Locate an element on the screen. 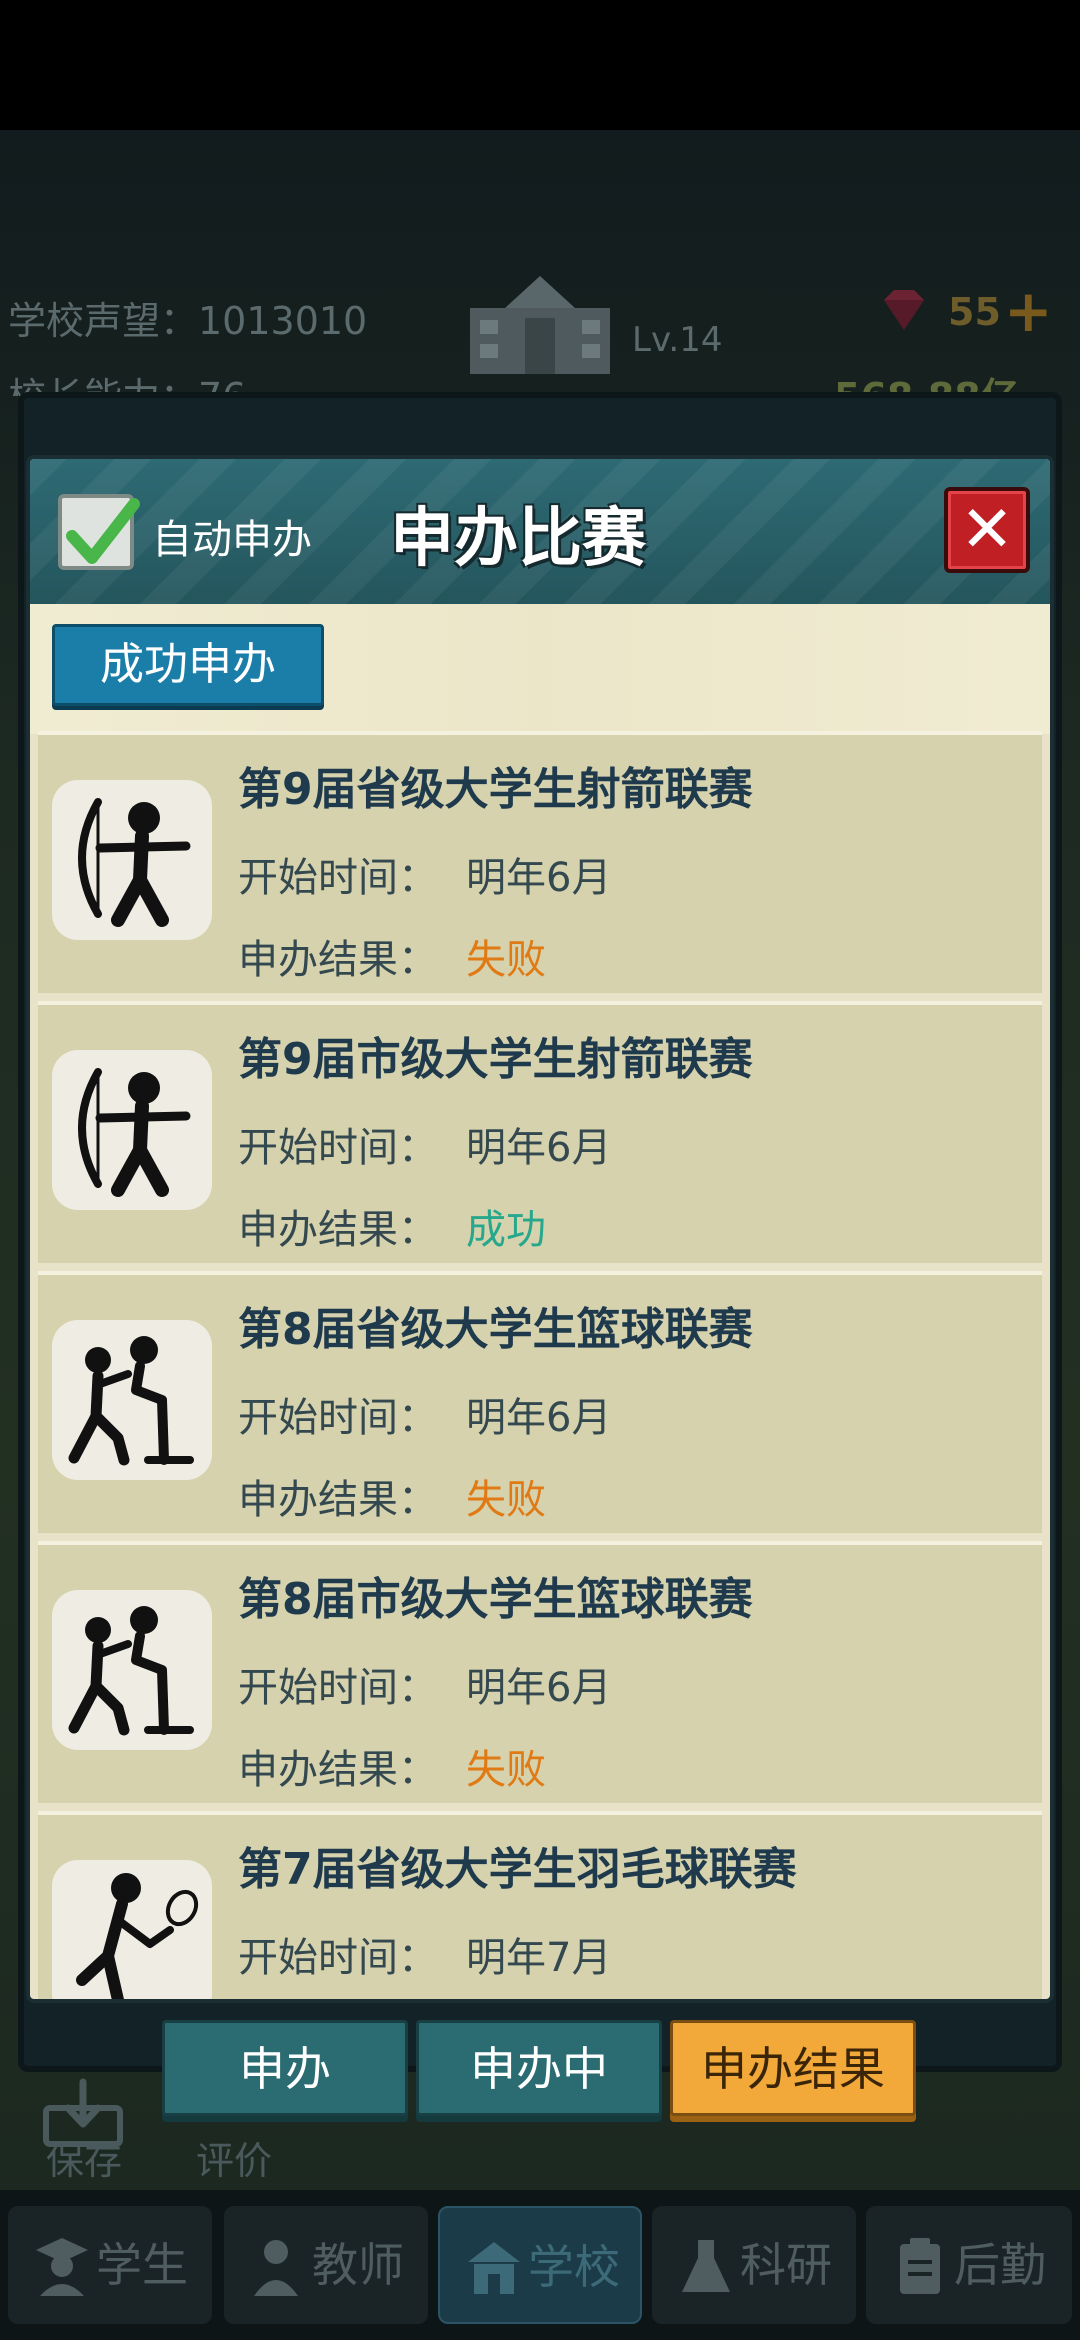 The width and height of the screenshot is (1080, 2340). school-icon is located at coordinates (494, 2268).